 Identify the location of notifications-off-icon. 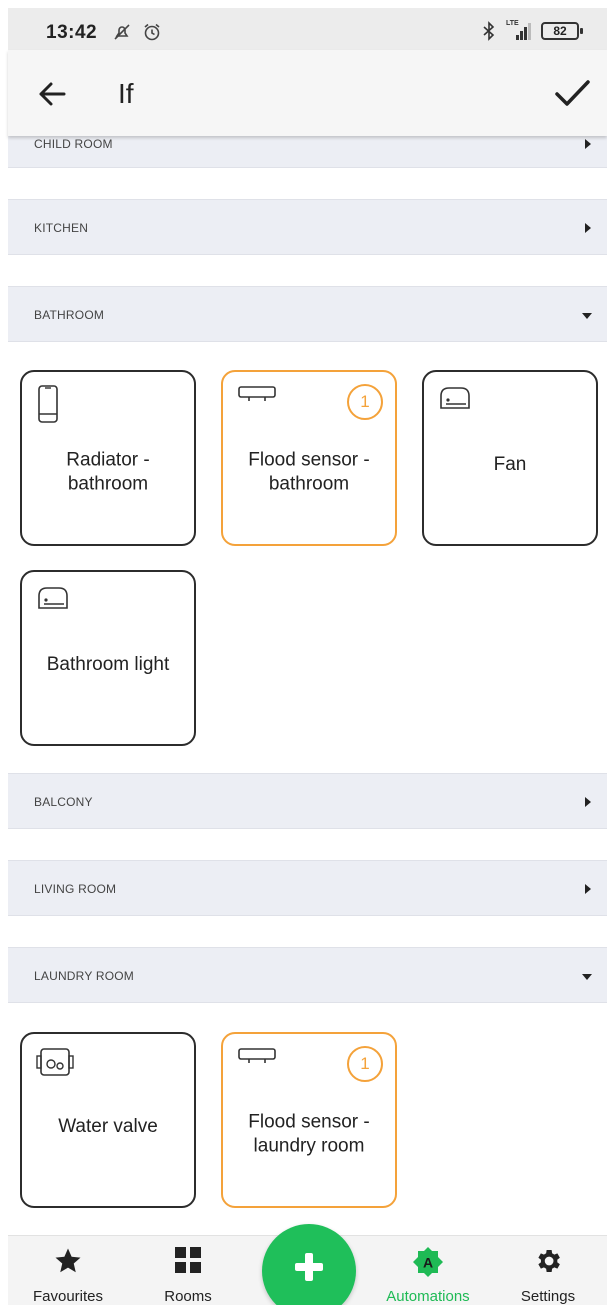
(122, 32).